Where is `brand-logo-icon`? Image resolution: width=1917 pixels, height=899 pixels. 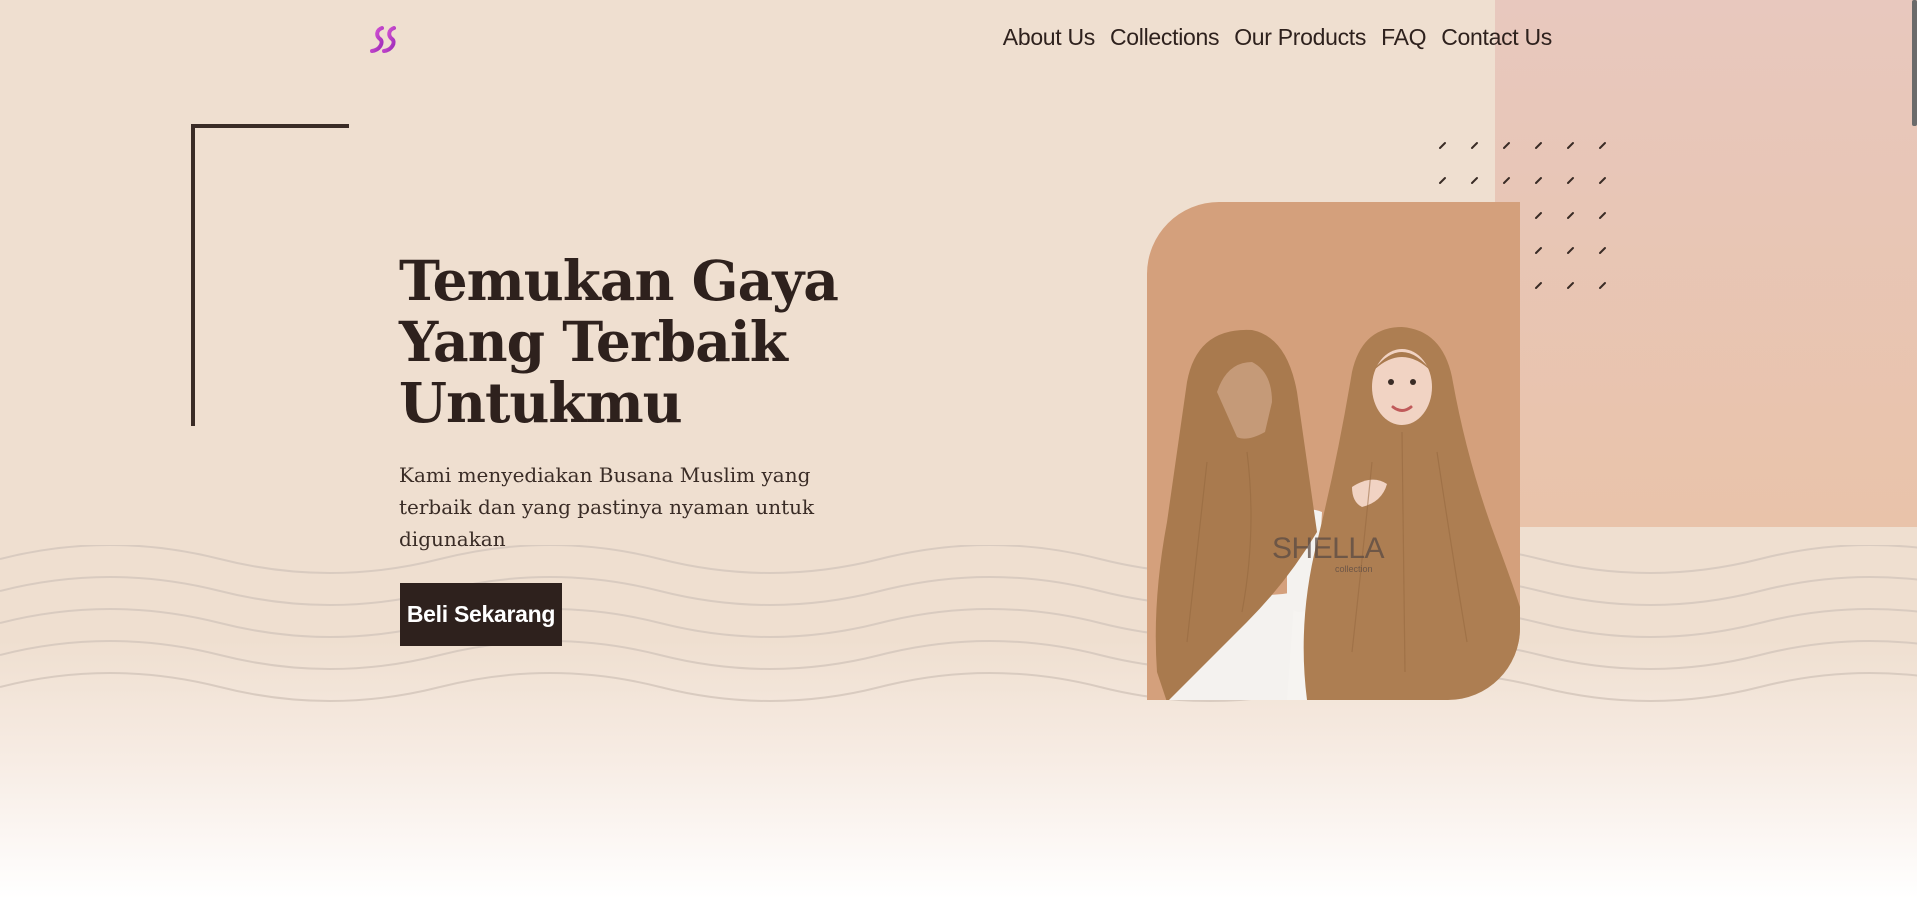 brand-logo-icon is located at coordinates (385, 40).